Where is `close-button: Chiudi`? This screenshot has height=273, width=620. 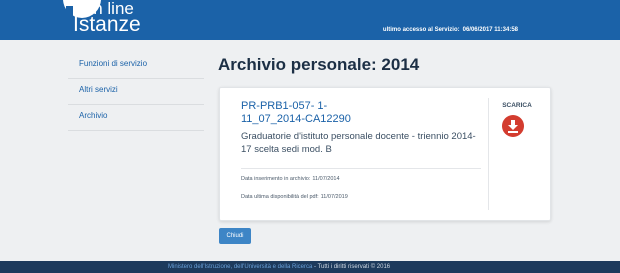 close-button: Chiudi is located at coordinates (235, 236).